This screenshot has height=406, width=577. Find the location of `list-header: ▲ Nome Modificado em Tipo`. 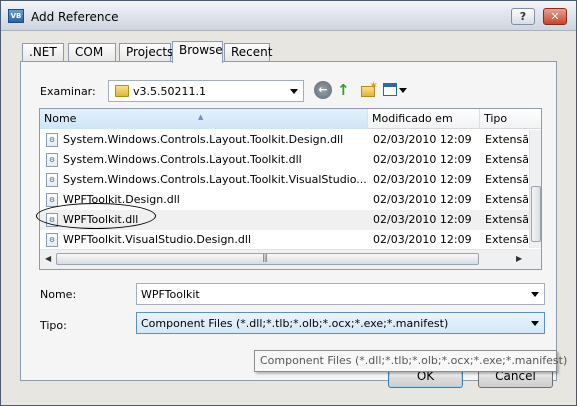

list-header: ▲ Nome Modificado em Tipo is located at coordinates (290, 119).